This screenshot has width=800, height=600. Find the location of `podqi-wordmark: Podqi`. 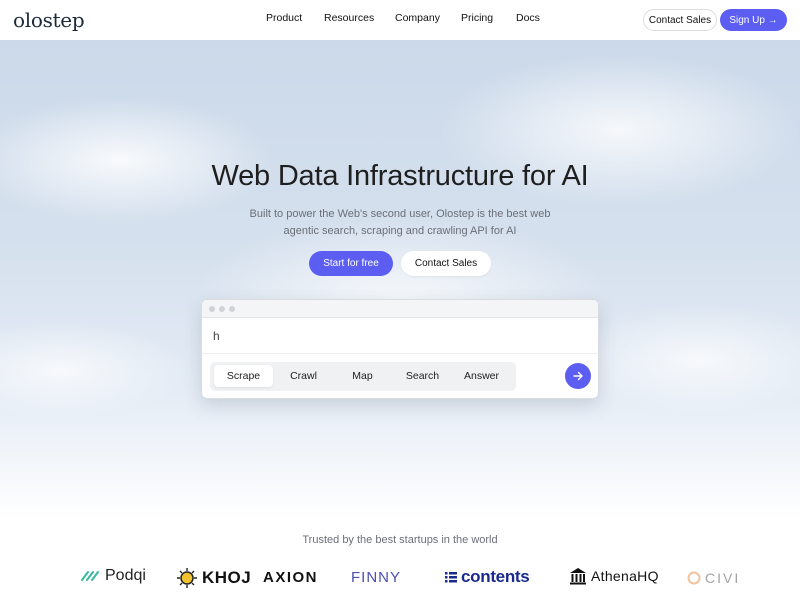

podqi-wordmark: Podqi is located at coordinates (125, 575).